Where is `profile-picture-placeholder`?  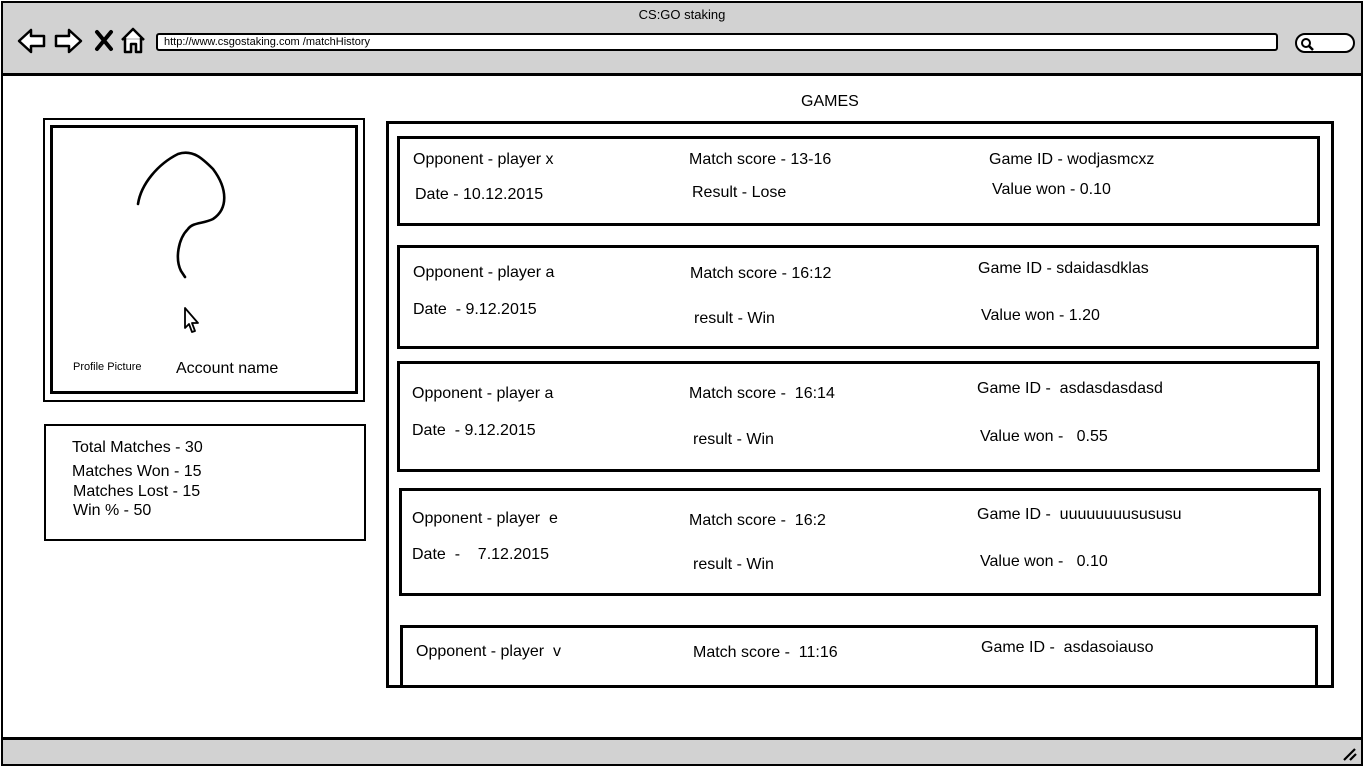 profile-picture-placeholder is located at coordinates (183, 214).